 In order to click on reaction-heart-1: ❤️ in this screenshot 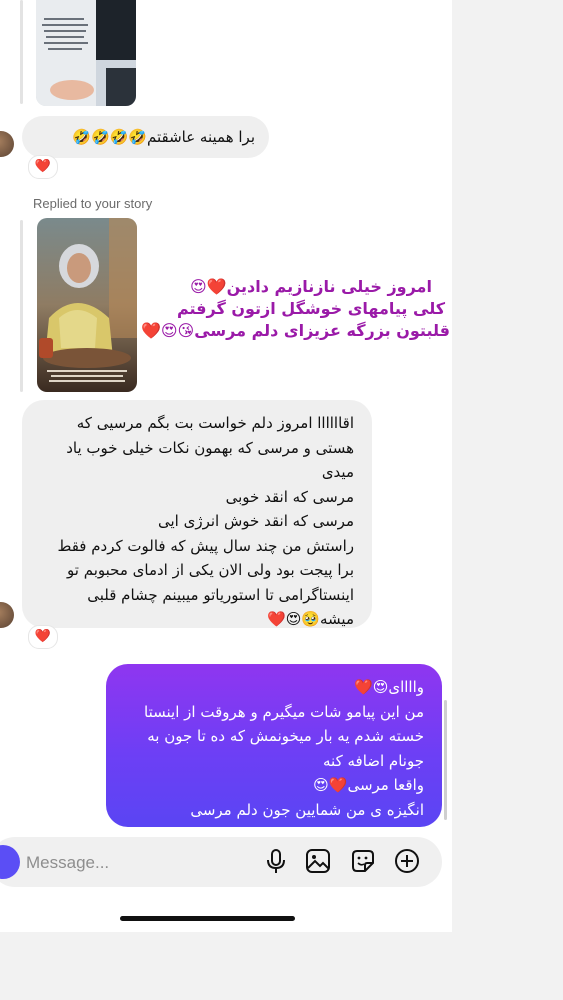, I will do `click(43, 167)`.